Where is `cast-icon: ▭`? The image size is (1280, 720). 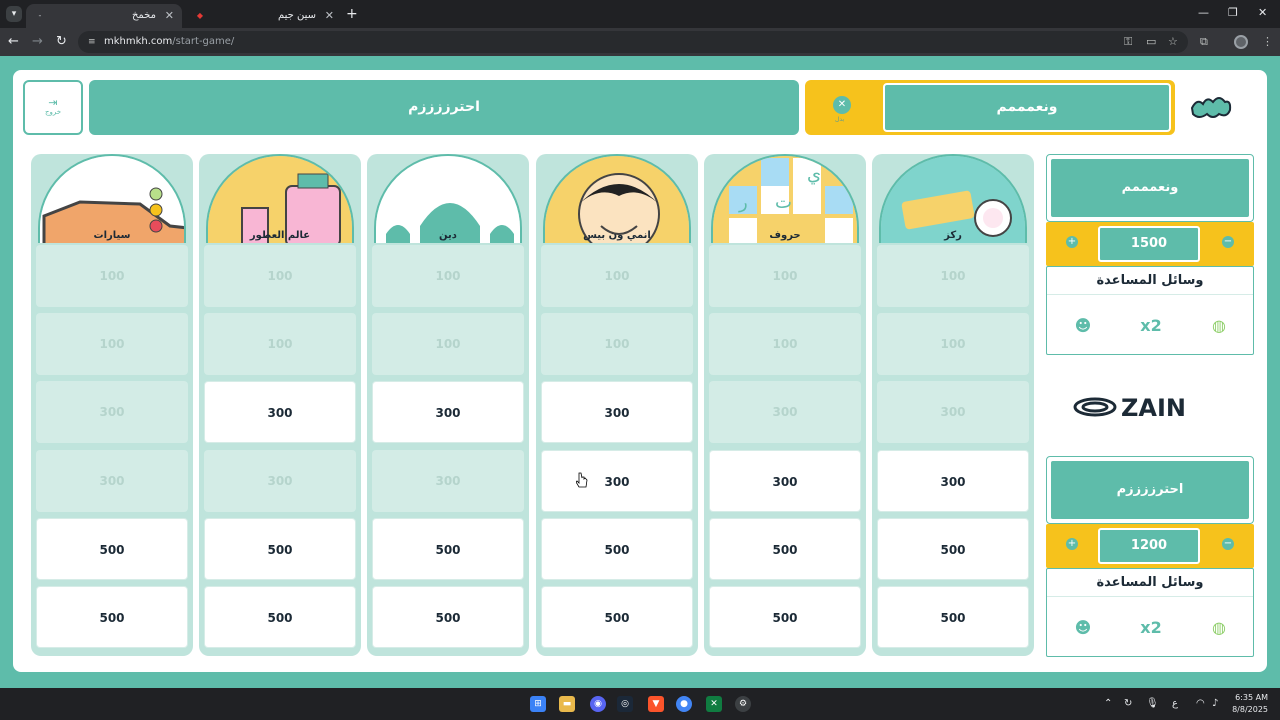 cast-icon: ▭ is located at coordinates (1151, 42).